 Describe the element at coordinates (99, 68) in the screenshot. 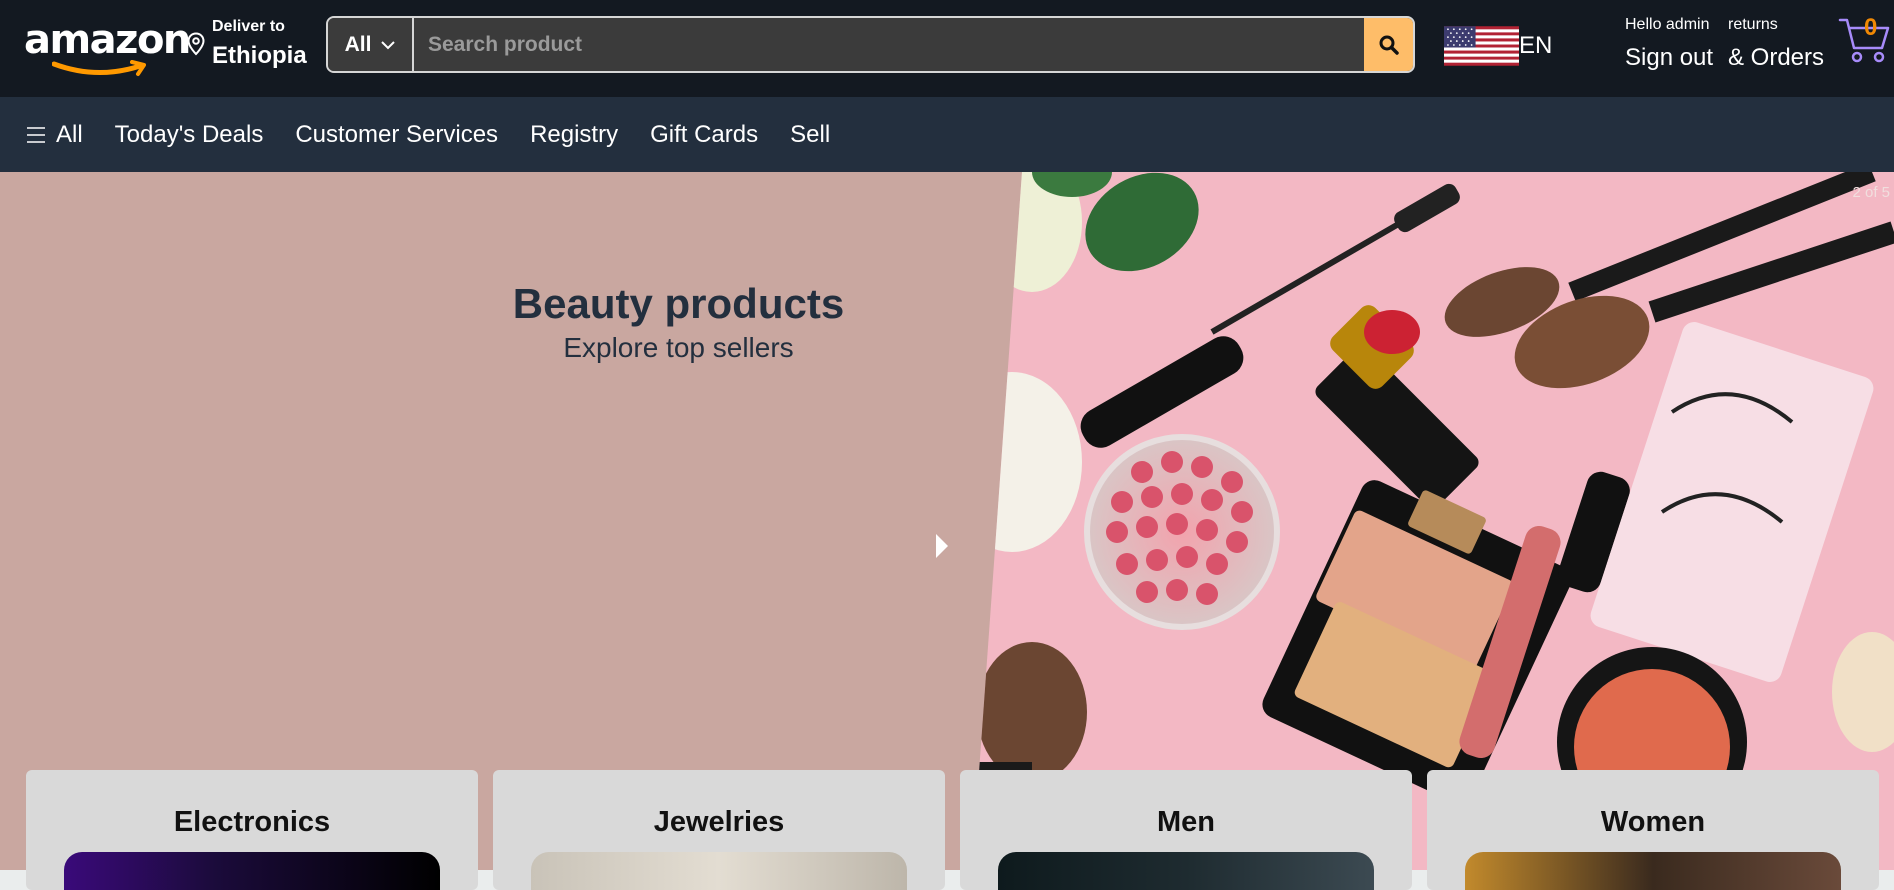

I see `logo-smile-icon` at that location.